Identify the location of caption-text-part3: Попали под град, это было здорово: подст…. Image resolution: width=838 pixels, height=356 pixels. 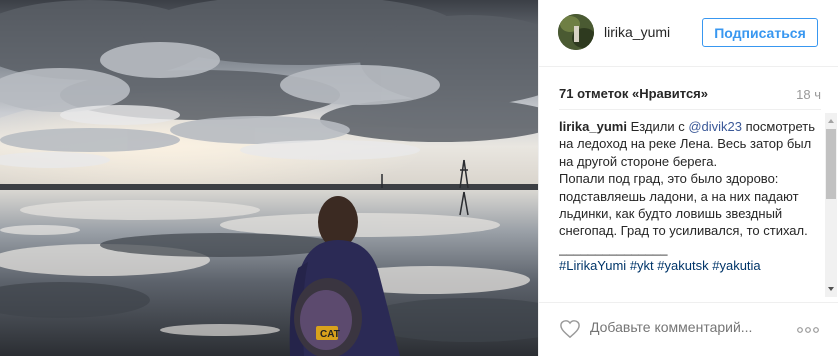
(683, 205).